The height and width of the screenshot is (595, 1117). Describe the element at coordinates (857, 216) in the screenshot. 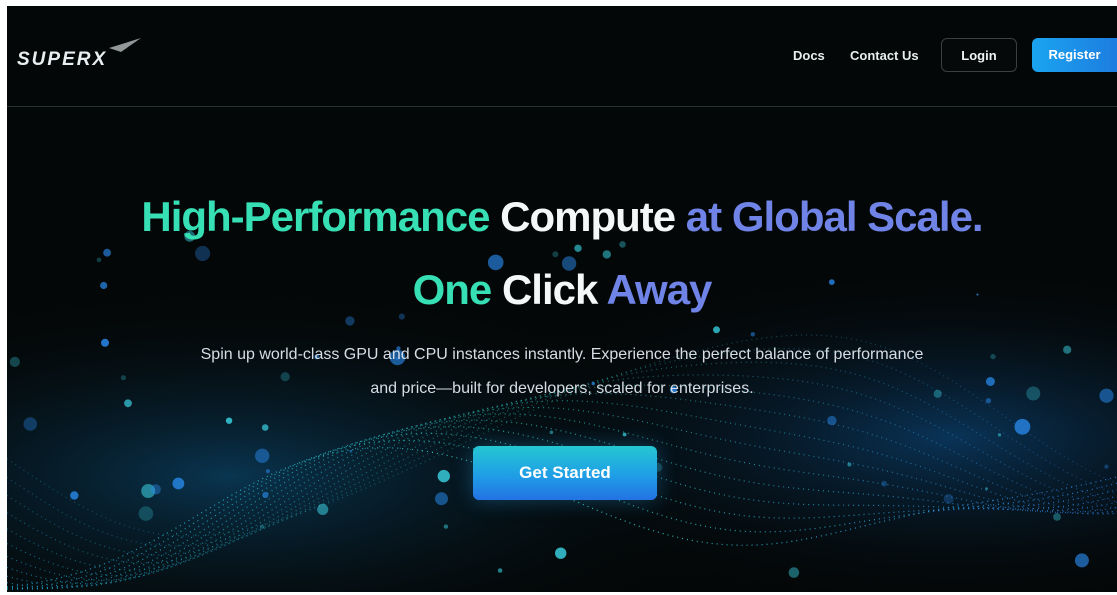

I see `hero-title-word: Global Scale.` at that location.